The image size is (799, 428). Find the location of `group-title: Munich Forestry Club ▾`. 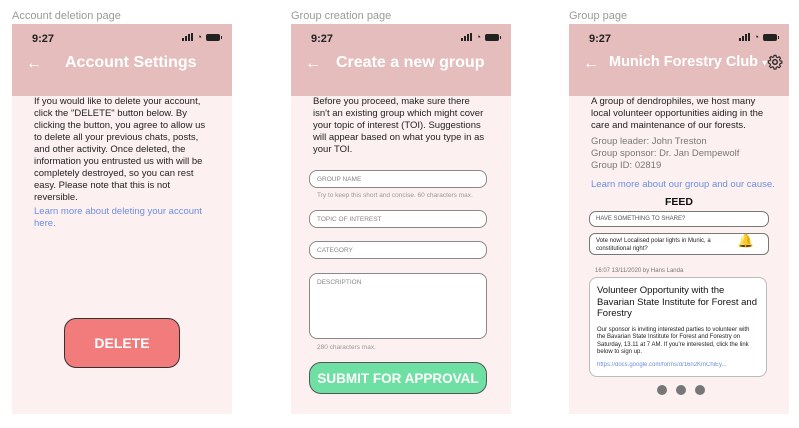

group-title: Munich Forestry Club ▾ is located at coordinates (688, 62).